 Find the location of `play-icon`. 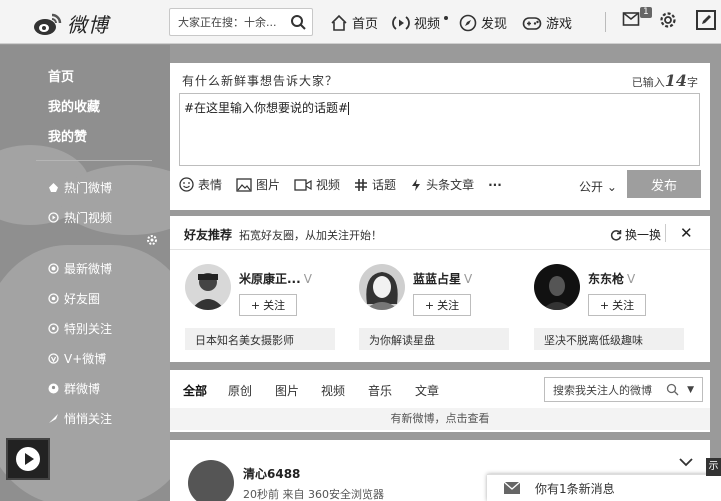

play-icon is located at coordinates (28, 459).